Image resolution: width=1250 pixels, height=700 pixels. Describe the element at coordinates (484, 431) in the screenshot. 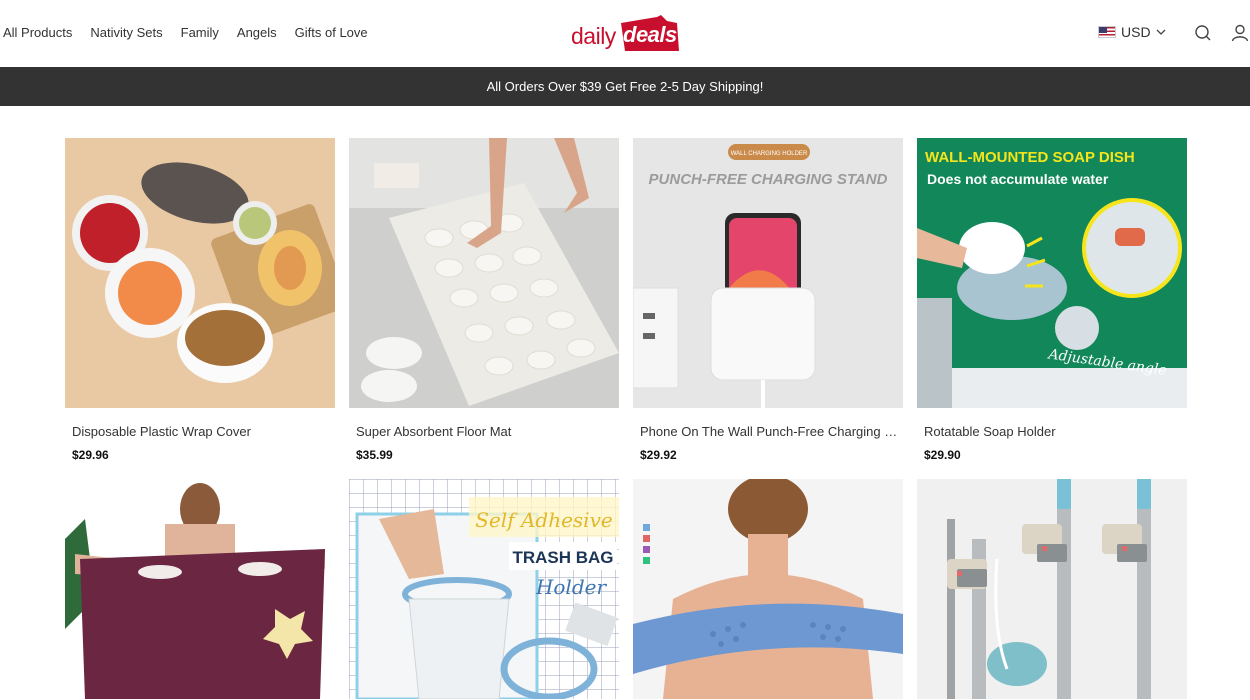

I see `product-title: Super Absorbent Floor Mat` at that location.